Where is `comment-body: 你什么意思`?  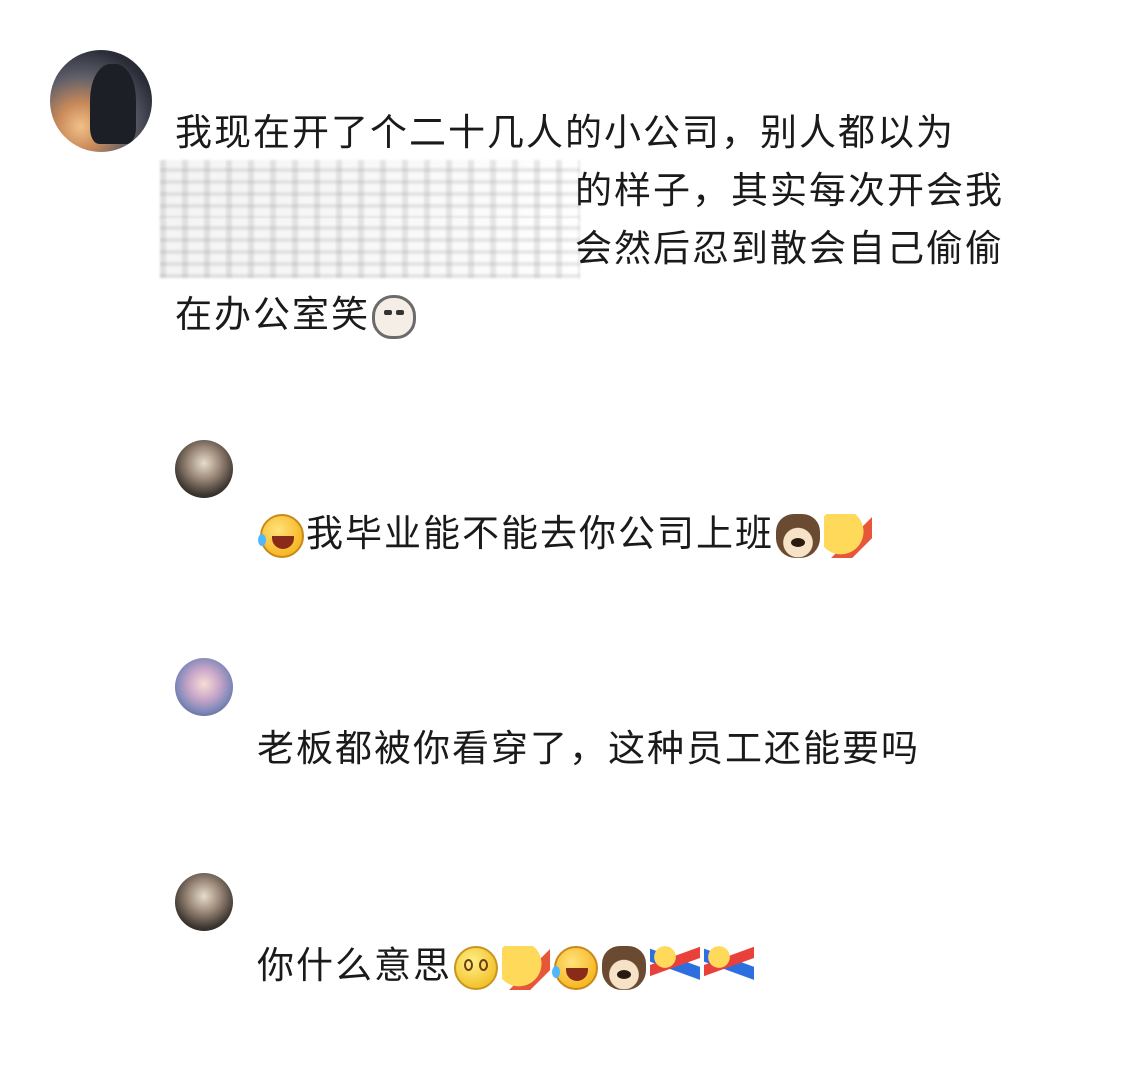
comment-body: 你什么意思 is located at coordinates (506, 966).